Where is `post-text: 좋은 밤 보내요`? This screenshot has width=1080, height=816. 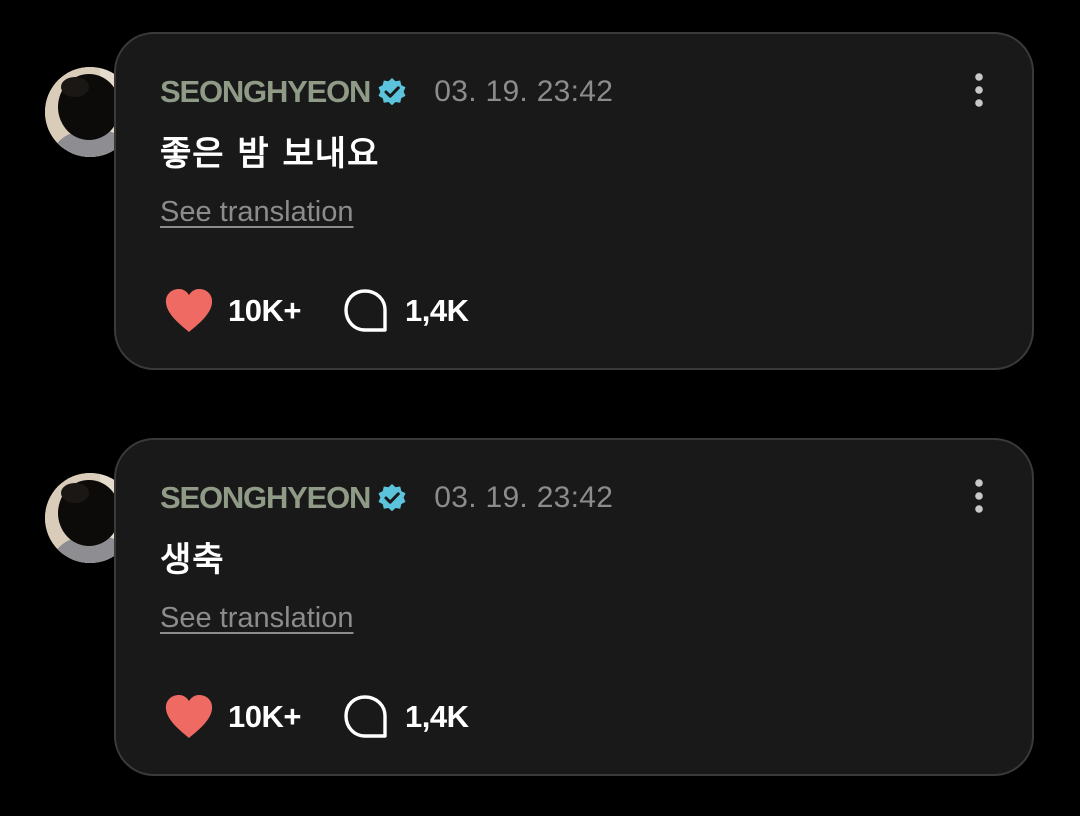 post-text: 좋은 밤 보내요 is located at coordinates (270, 154).